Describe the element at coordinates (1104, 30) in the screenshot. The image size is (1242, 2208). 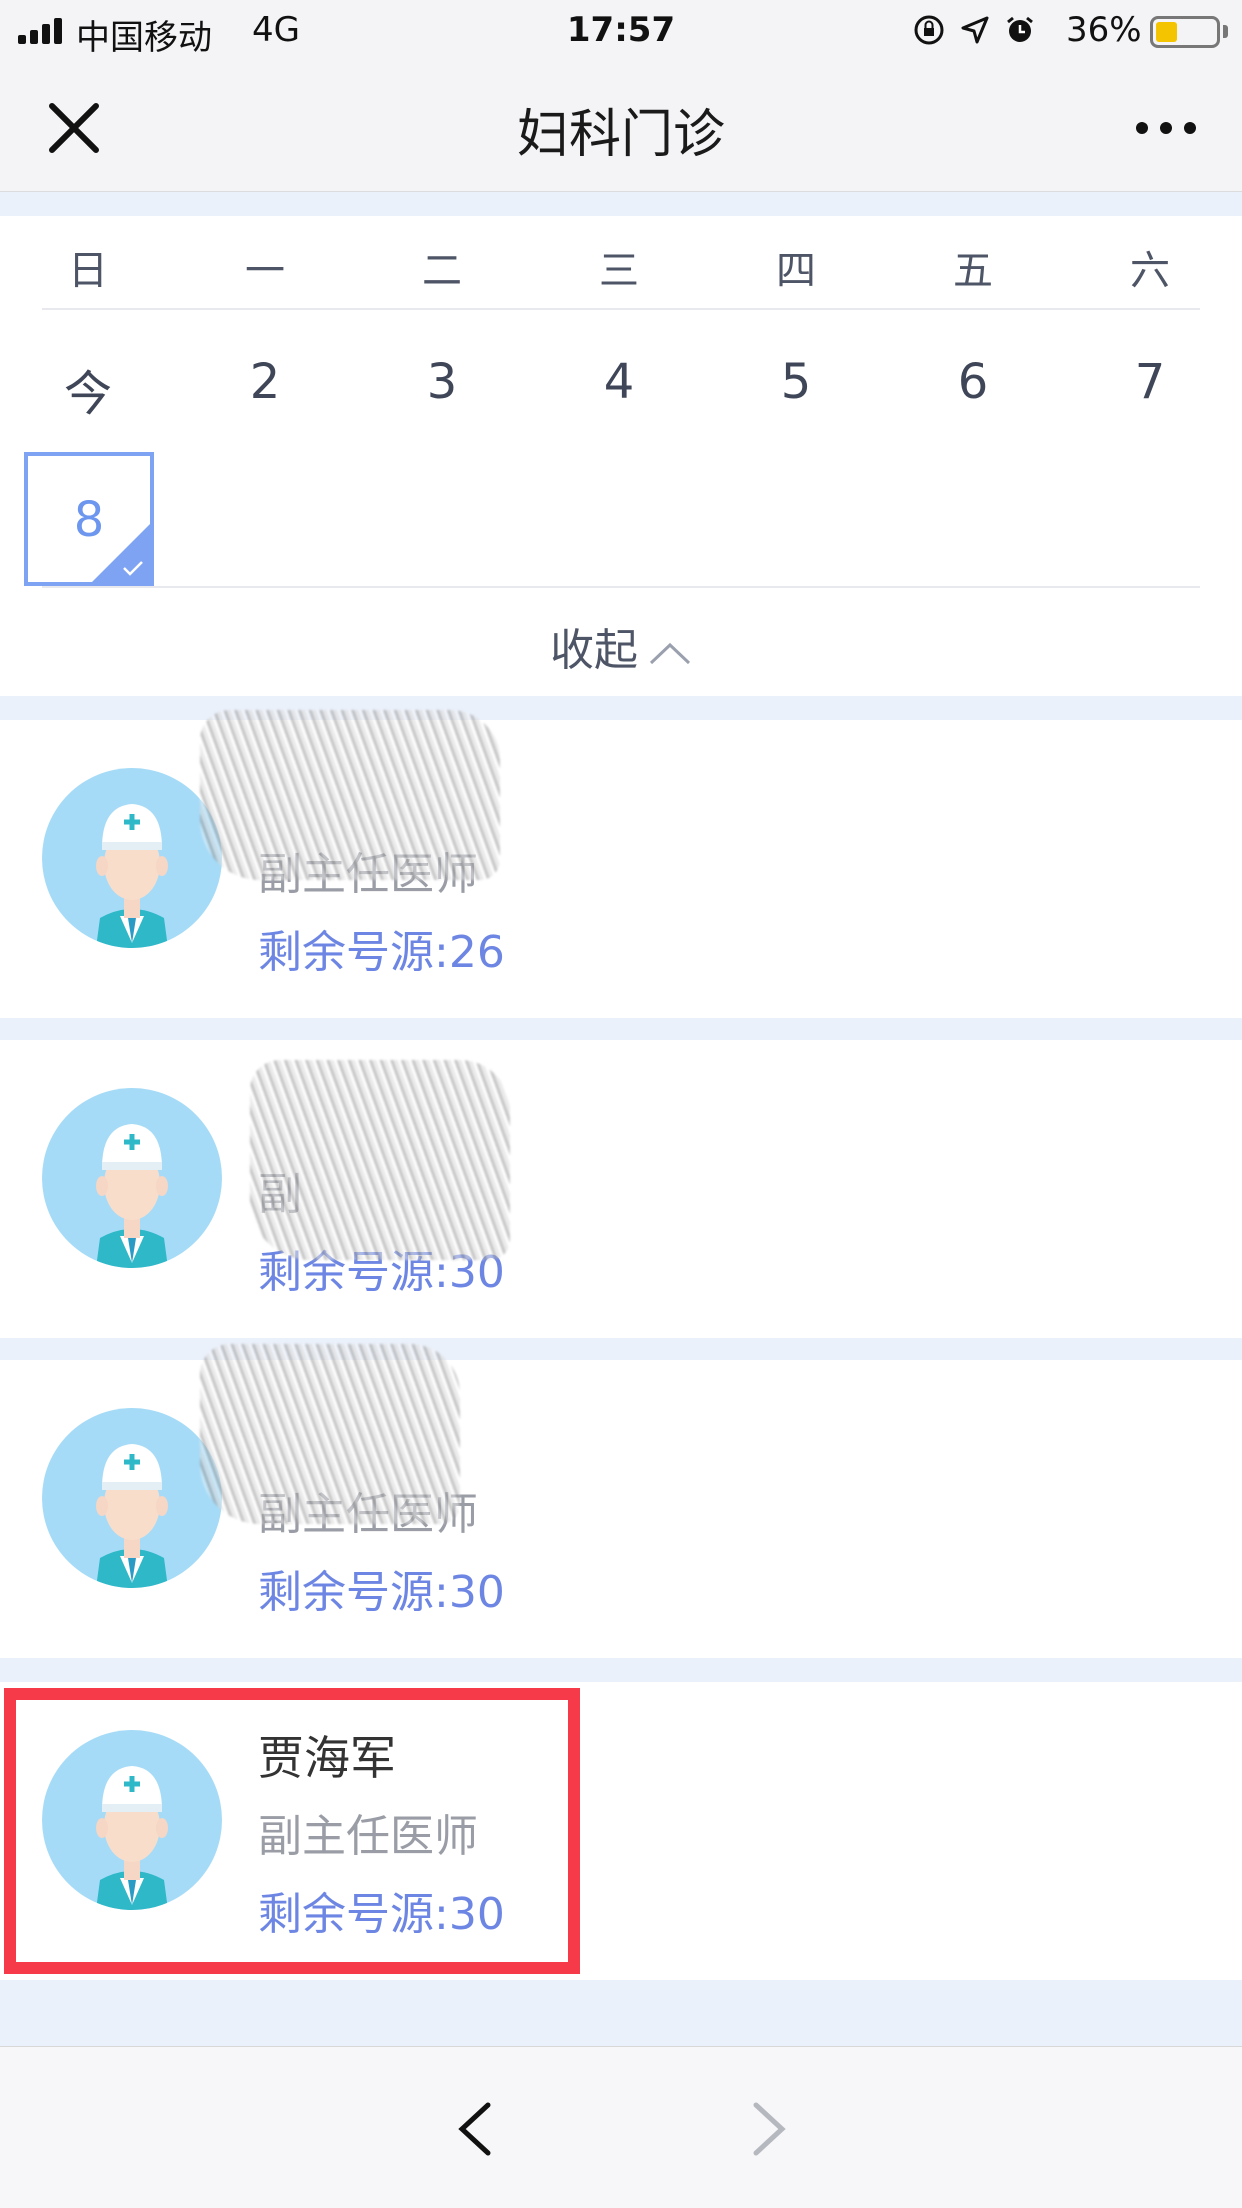
I see `battery-percent: 36%` at that location.